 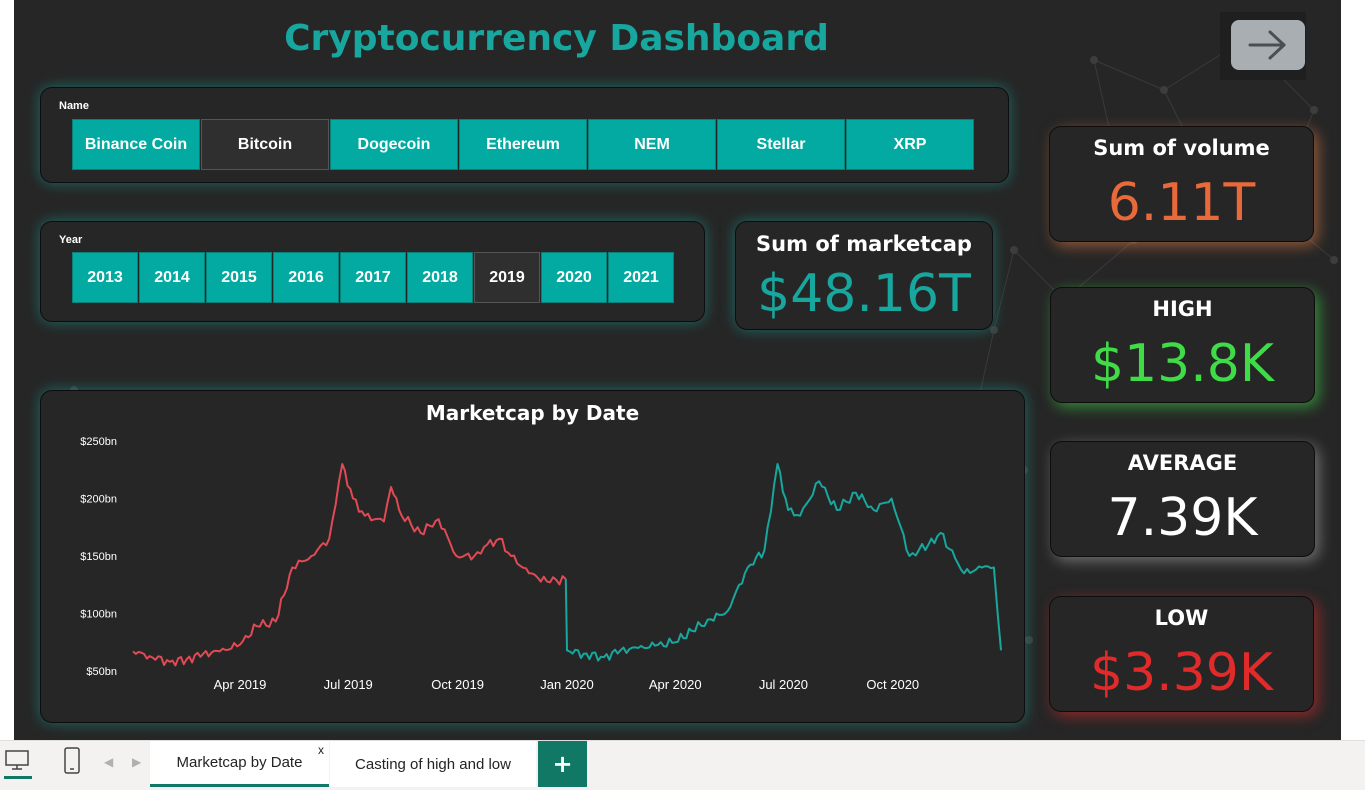 What do you see at coordinates (172, 277) in the screenshot?
I see `year-option-2014: 2014` at bounding box center [172, 277].